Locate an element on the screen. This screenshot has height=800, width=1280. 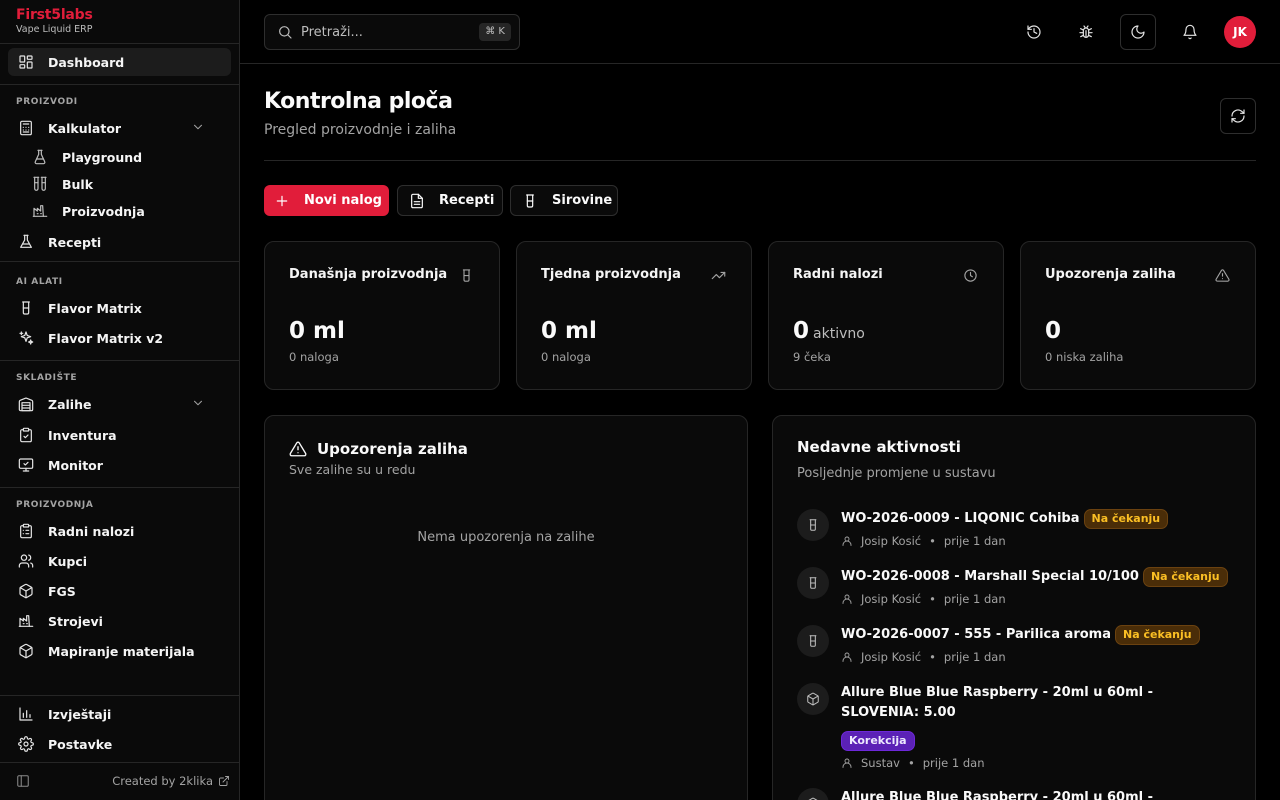
stat-unit: aktivno is located at coordinates (839, 334).